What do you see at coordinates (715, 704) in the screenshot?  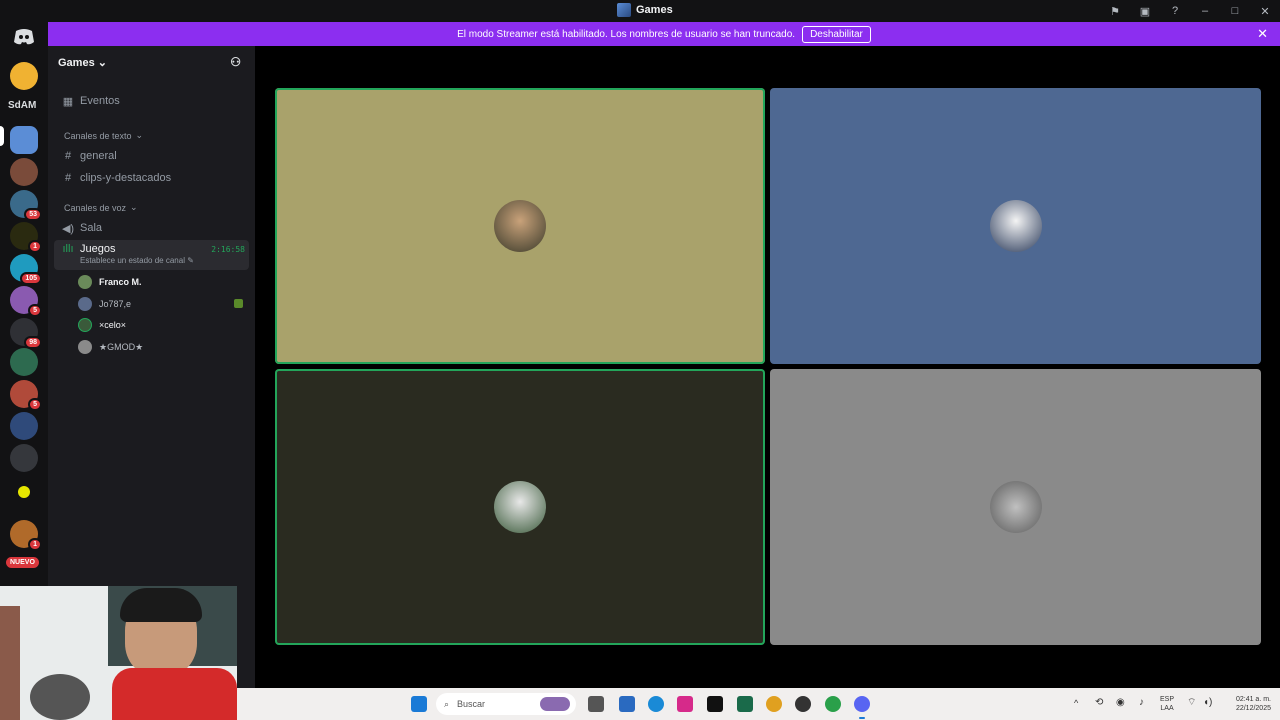 I see `tiktok-icon` at bounding box center [715, 704].